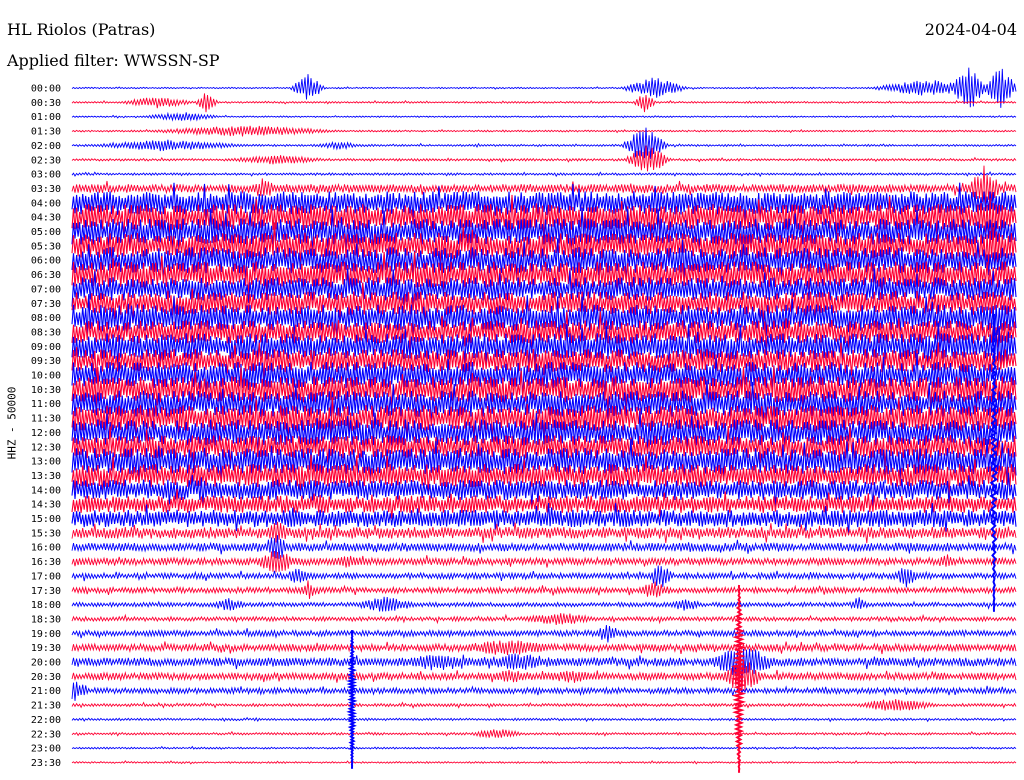  I want to click on row-time-label: 09:00, so click(46, 347).